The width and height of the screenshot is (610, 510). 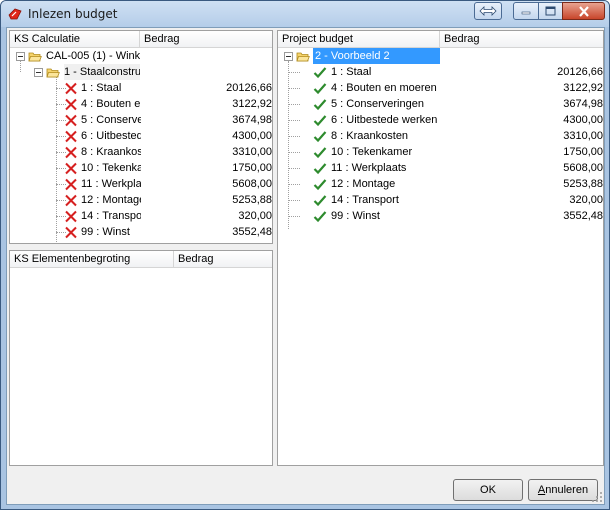 What do you see at coordinates (255, 216) in the screenshot?
I see `item-amount: 320,00` at bounding box center [255, 216].